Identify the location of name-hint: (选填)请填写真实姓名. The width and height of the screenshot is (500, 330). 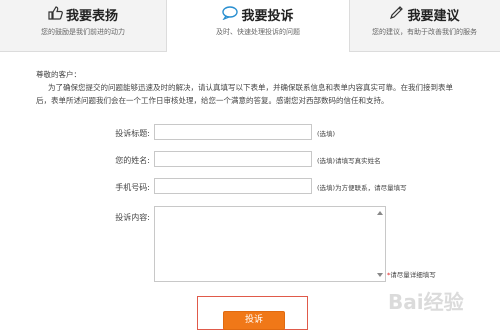
(349, 161).